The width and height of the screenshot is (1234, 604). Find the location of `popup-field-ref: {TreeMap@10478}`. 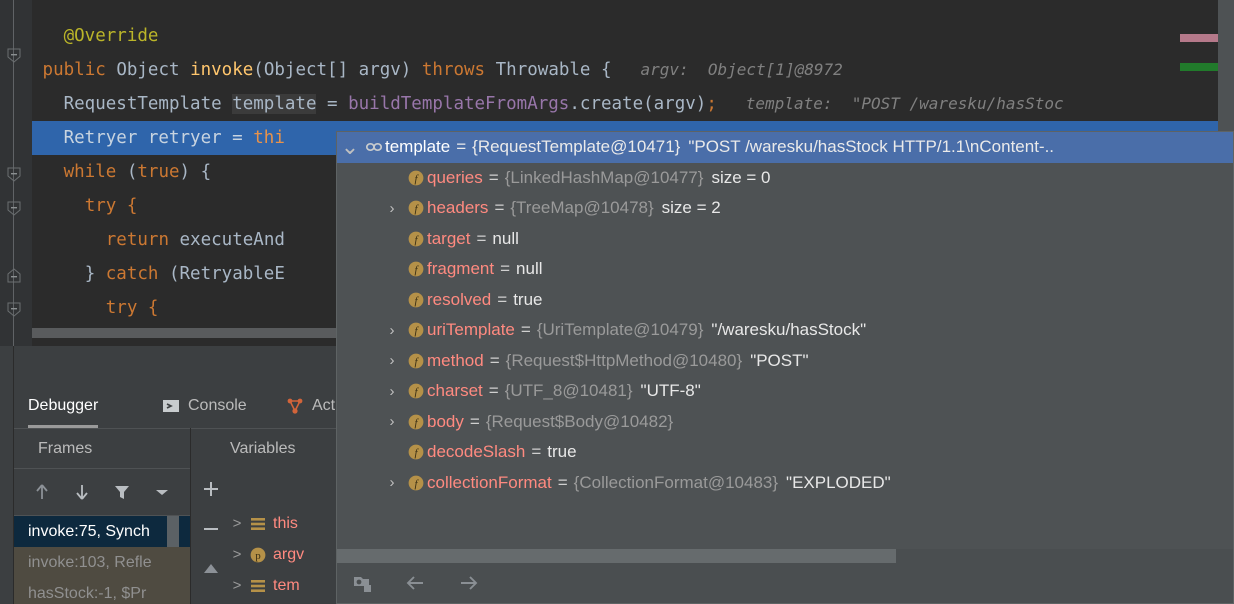

popup-field-ref: {TreeMap@10478} is located at coordinates (582, 208).